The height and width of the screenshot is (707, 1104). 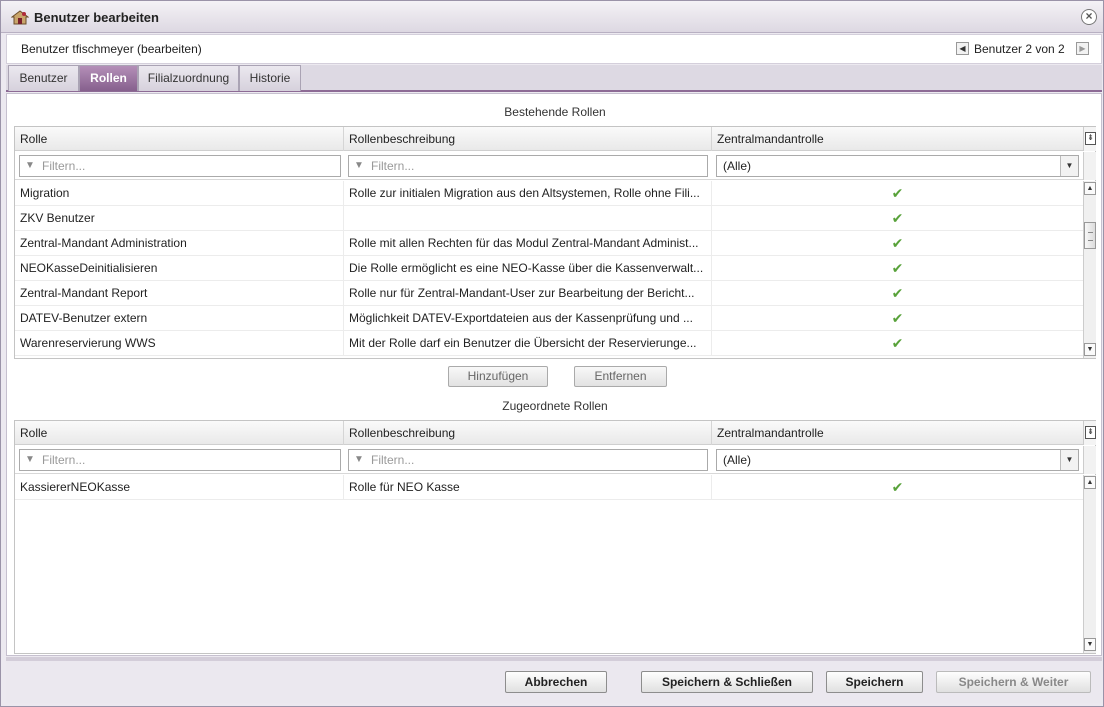 I want to click on existing-roles-title: Bestehende Rollen, so click(x=555, y=112).